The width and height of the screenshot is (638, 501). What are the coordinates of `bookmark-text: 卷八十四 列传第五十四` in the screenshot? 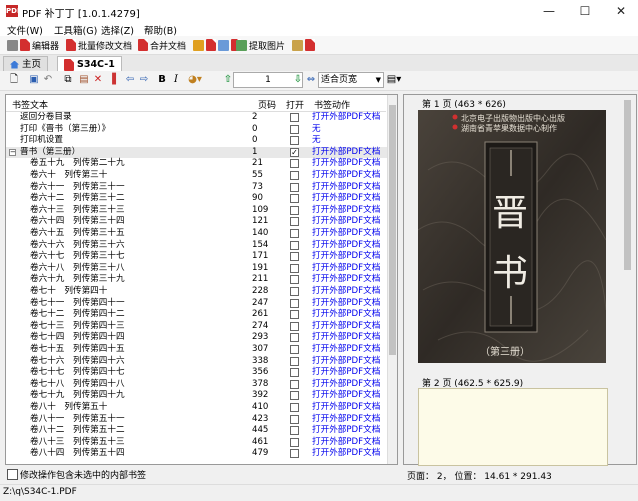 It's located at (77, 454).